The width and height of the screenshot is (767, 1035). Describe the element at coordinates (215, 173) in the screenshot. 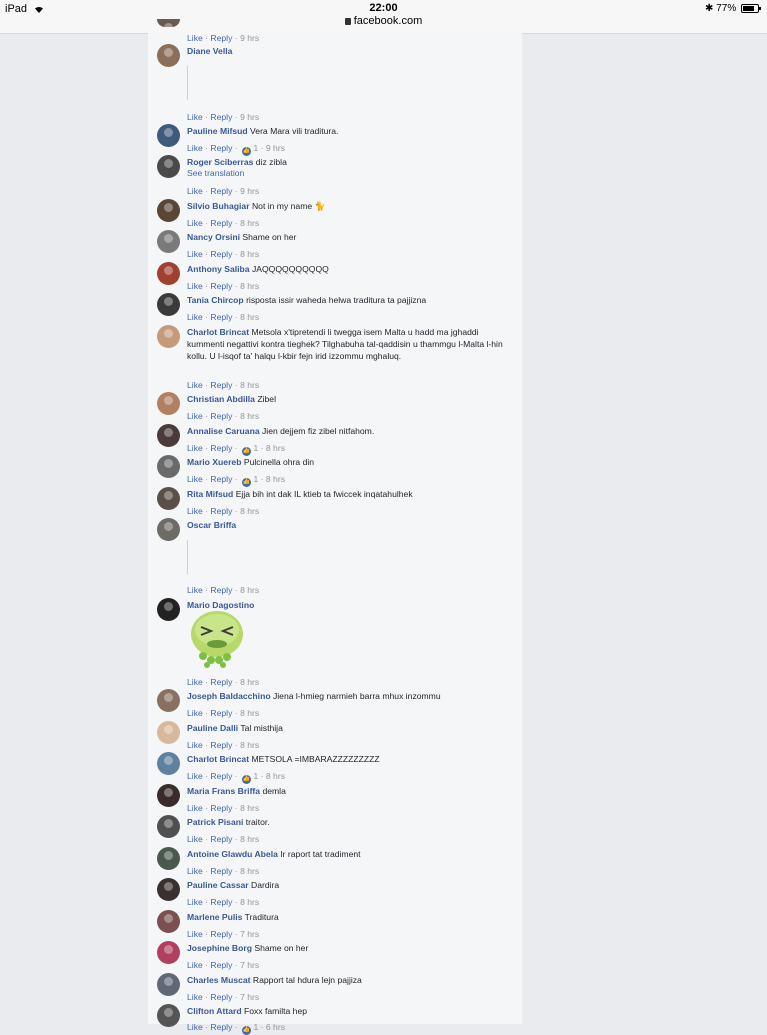

I see `see-translation-link: See translation` at that location.